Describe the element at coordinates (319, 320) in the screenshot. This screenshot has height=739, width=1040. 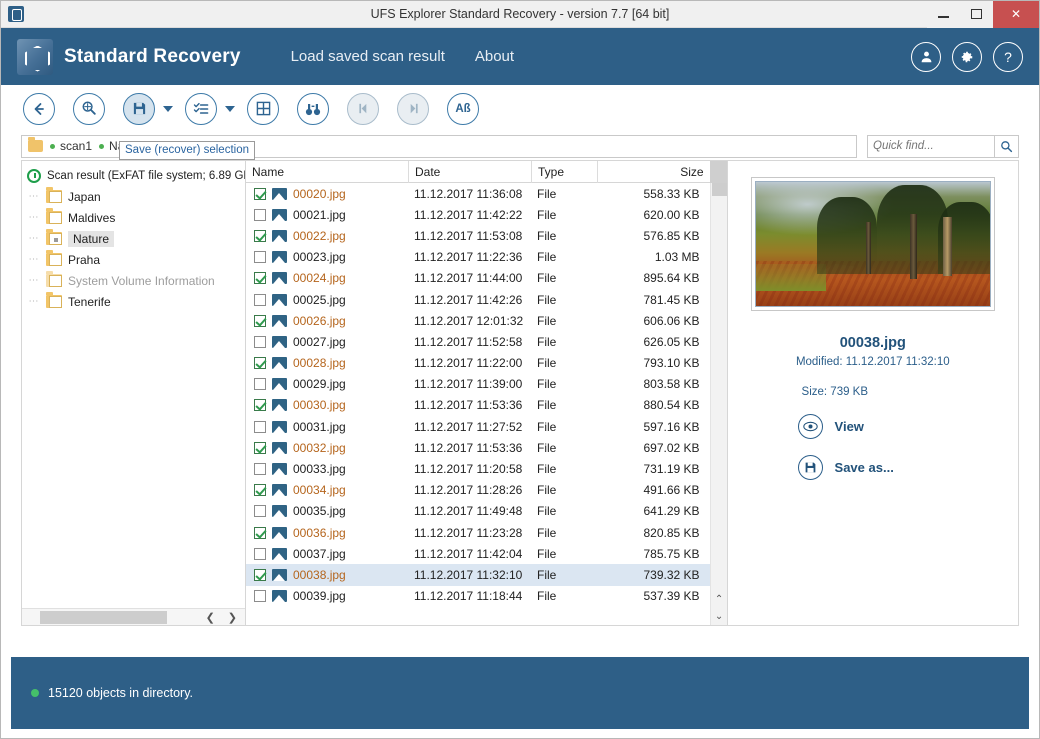
I see `file-name-label: 00026.jpg` at that location.